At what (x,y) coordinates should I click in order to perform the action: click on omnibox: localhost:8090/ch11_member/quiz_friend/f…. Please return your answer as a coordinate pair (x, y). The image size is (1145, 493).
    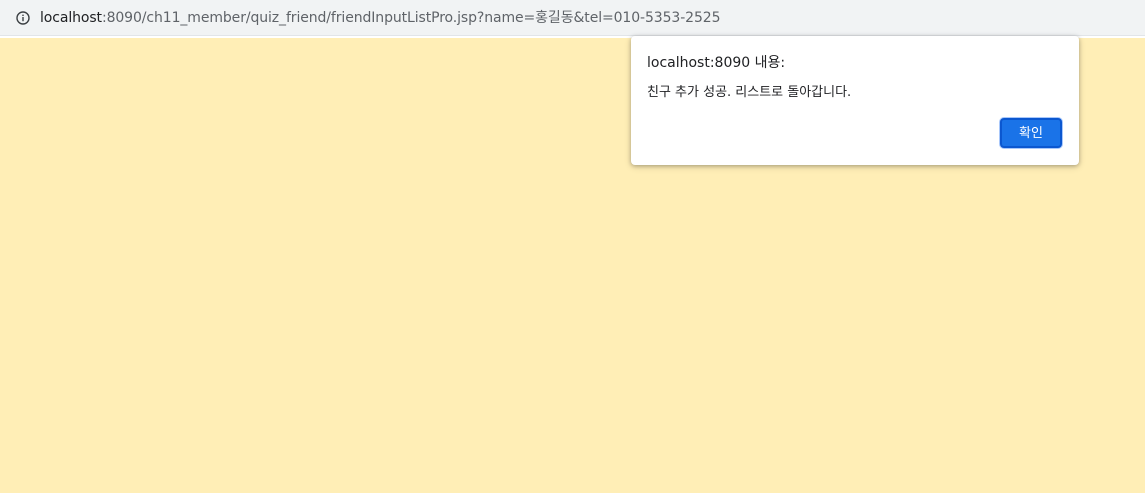
    Looking at the image, I should click on (572, 17).